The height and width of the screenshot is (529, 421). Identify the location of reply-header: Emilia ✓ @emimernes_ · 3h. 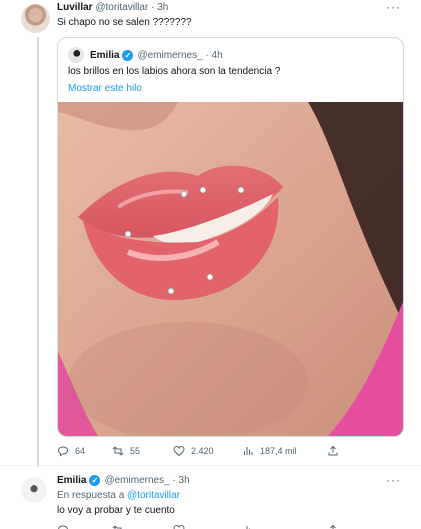
(123, 480).